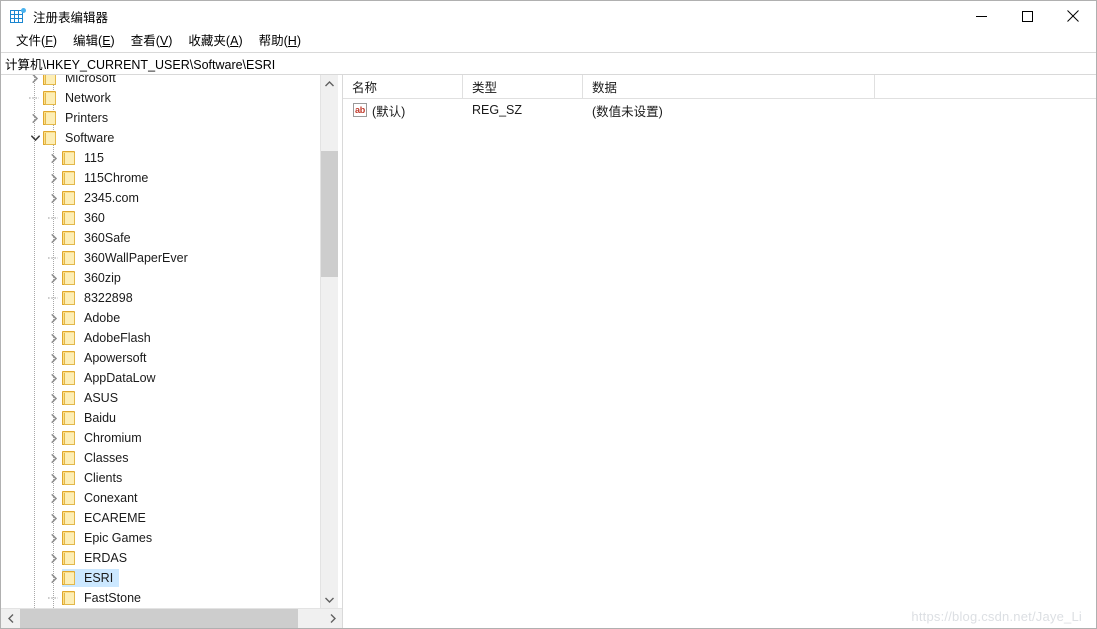 This screenshot has height=629, width=1097. What do you see at coordinates (152, 41) in the screenshot?
I see `menu-view: 查看(V)` at bounding box center [152, 41].